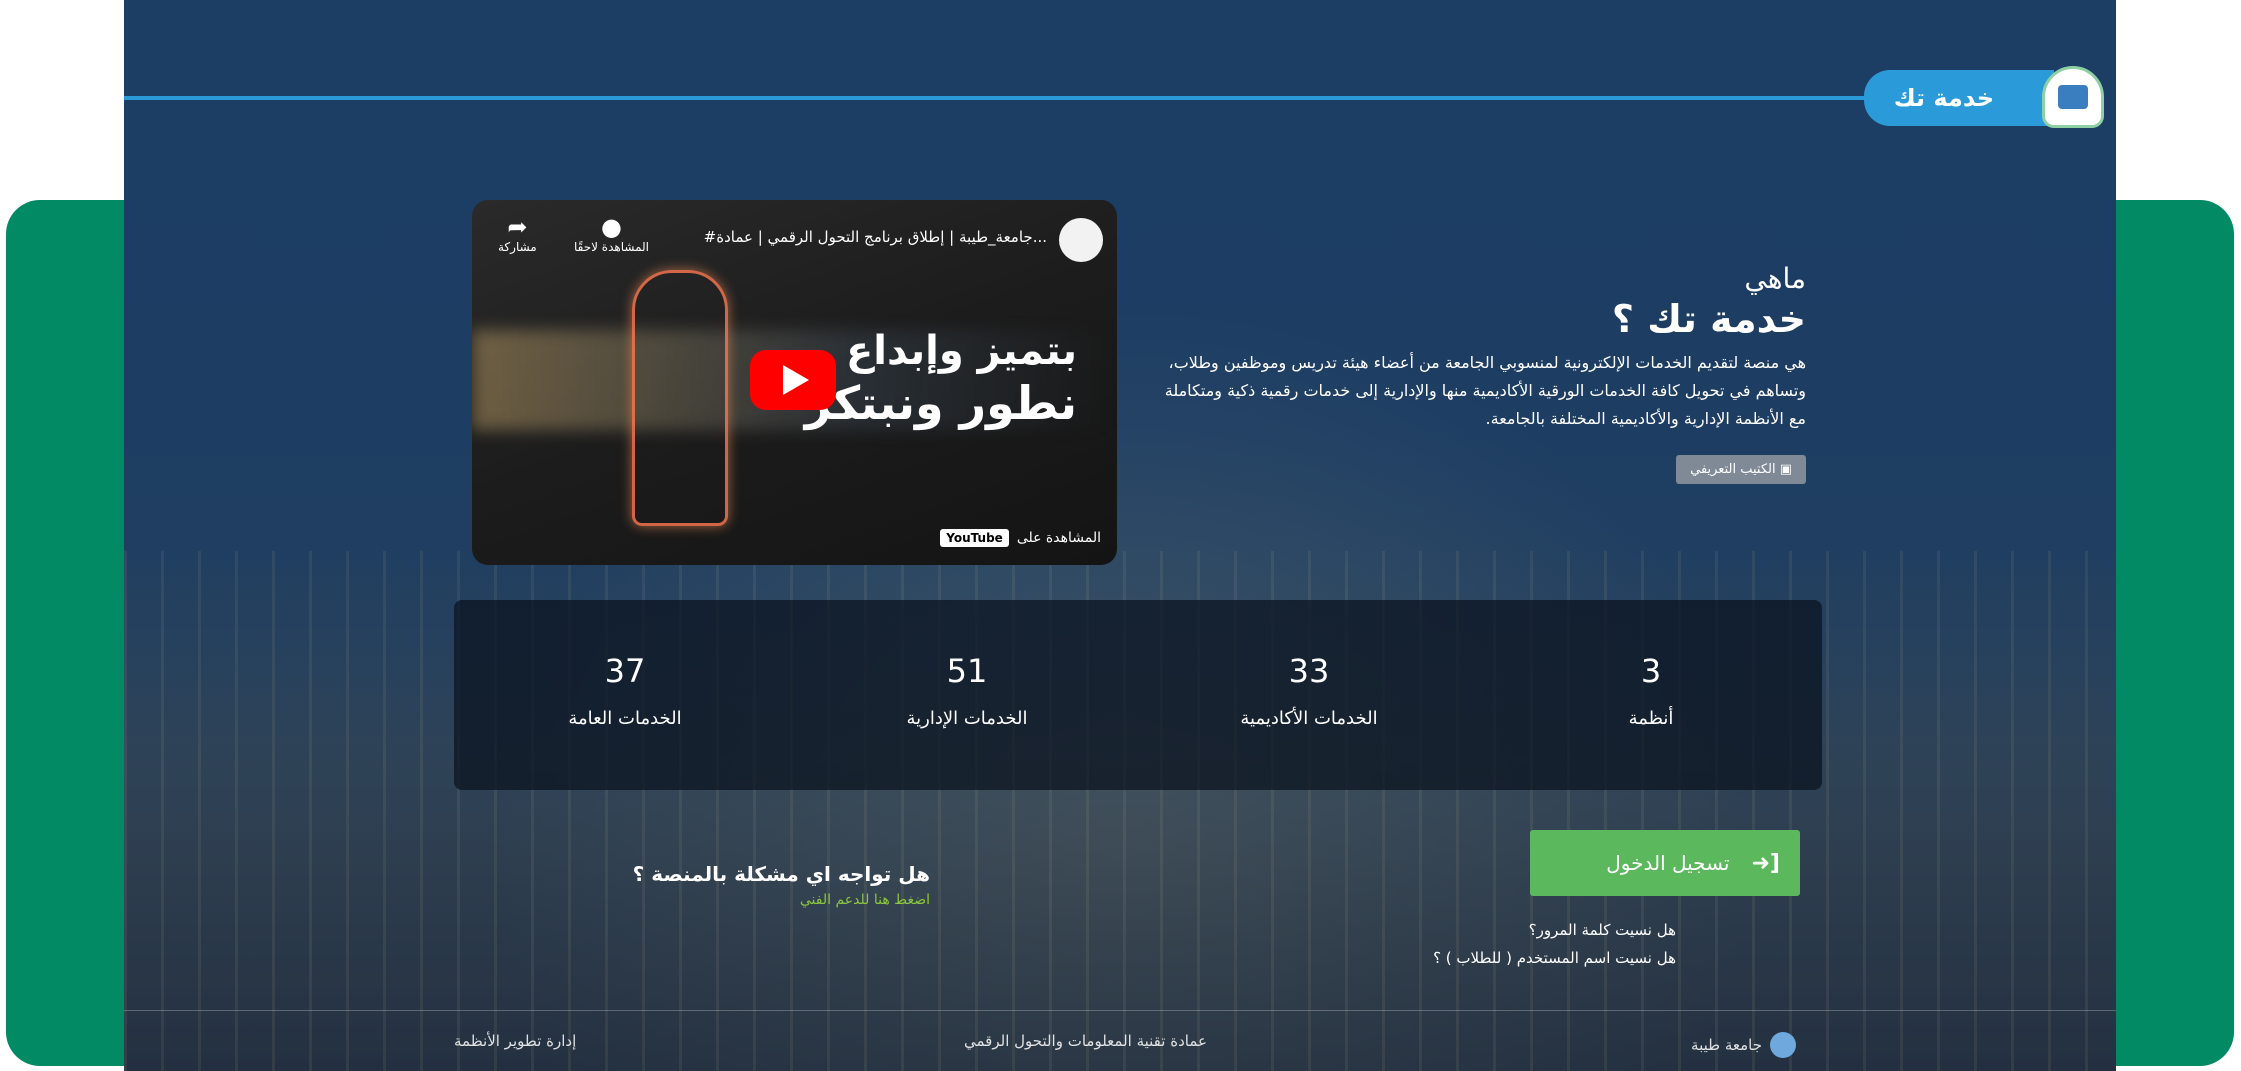 The image size is (2241, 1071). What do you see at coordinates (1783, 469) in the screenshot?
I see `book-icon: ▣` at bounding box center [1783, 469].